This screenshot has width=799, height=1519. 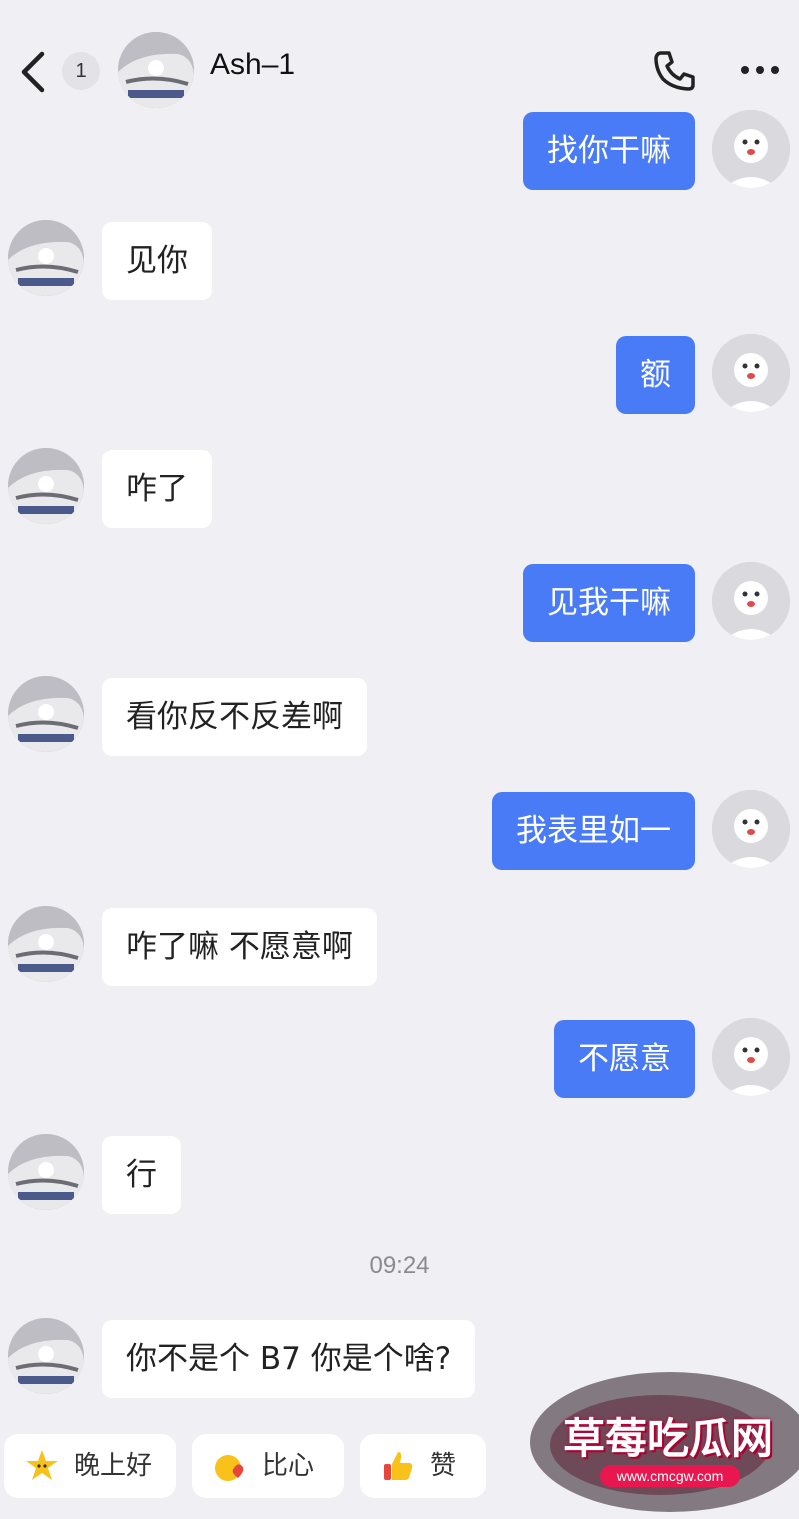 What do you see at coordinates (399, 716) in the screenshot?
I see `message-row-incoming: 看你反不反差啊` at bounding box center [399, 716].